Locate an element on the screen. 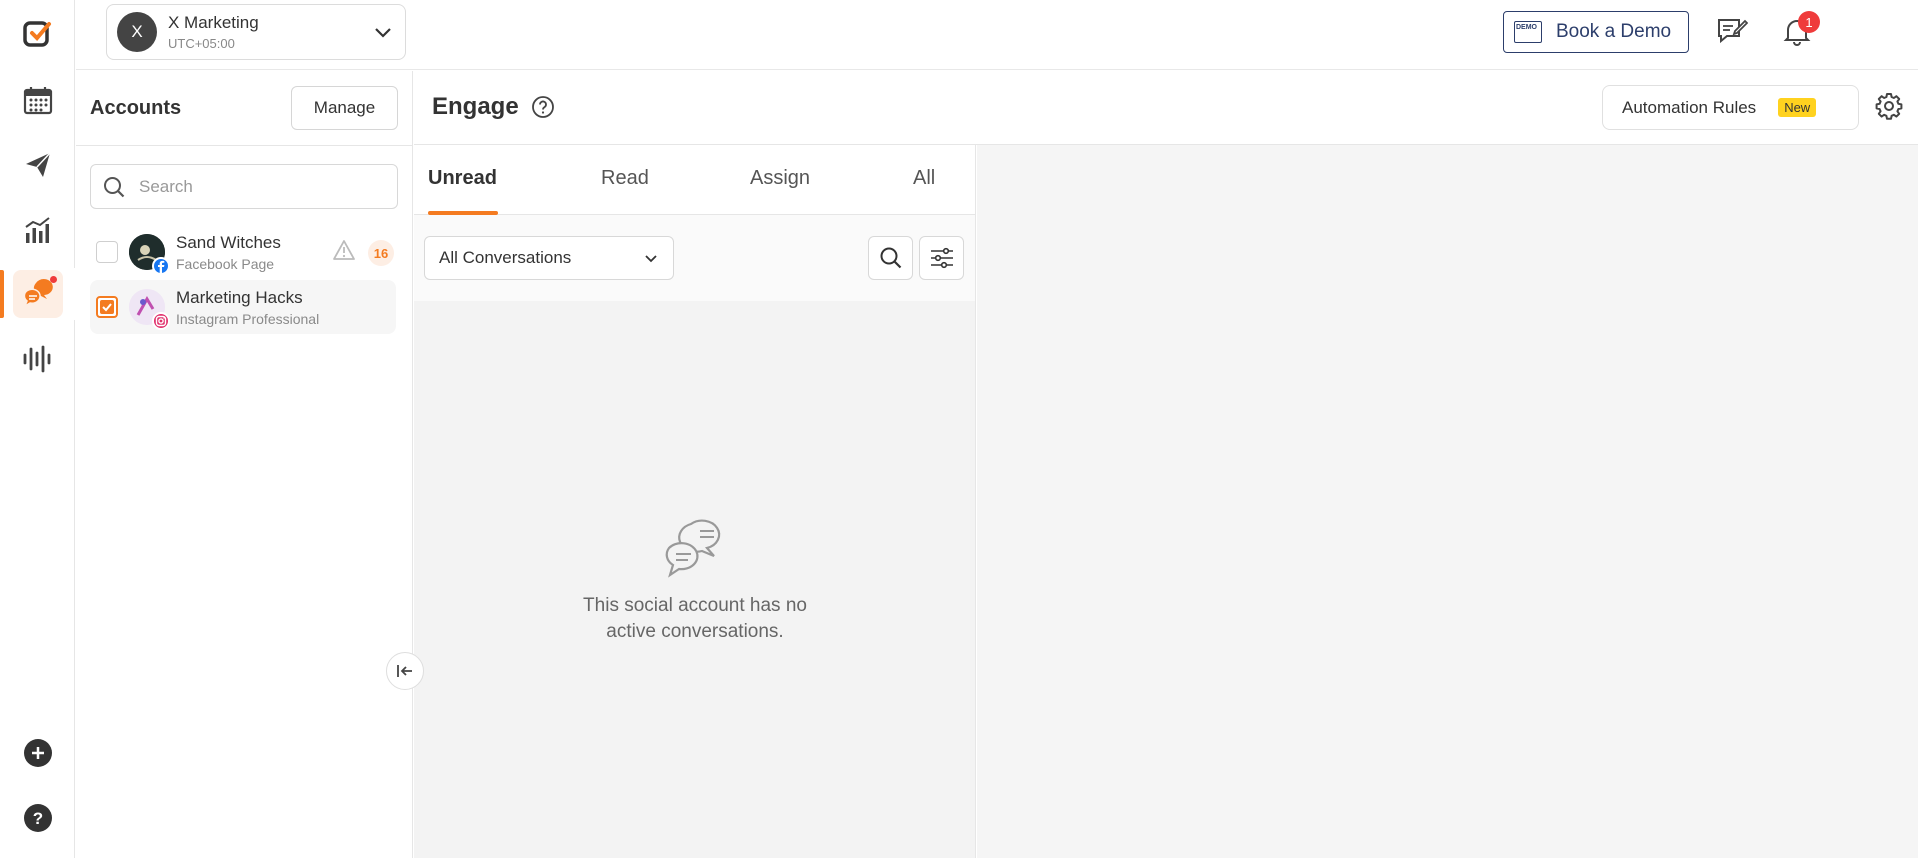 Image resolution: width=1918 pixels, height=858 pixels. collapse-left-icon is located at coordinates (404, 671).